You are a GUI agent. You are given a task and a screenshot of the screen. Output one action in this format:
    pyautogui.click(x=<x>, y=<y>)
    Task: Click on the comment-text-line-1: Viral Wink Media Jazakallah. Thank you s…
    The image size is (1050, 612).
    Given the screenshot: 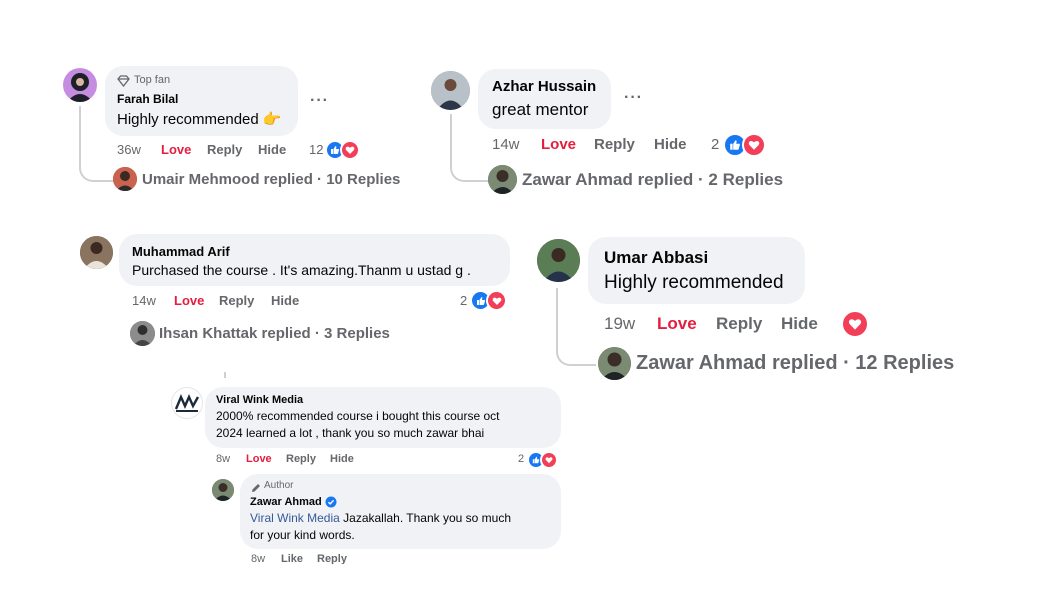 What is the action you would take?
    pyautogui.click(x=380, y=518)
    